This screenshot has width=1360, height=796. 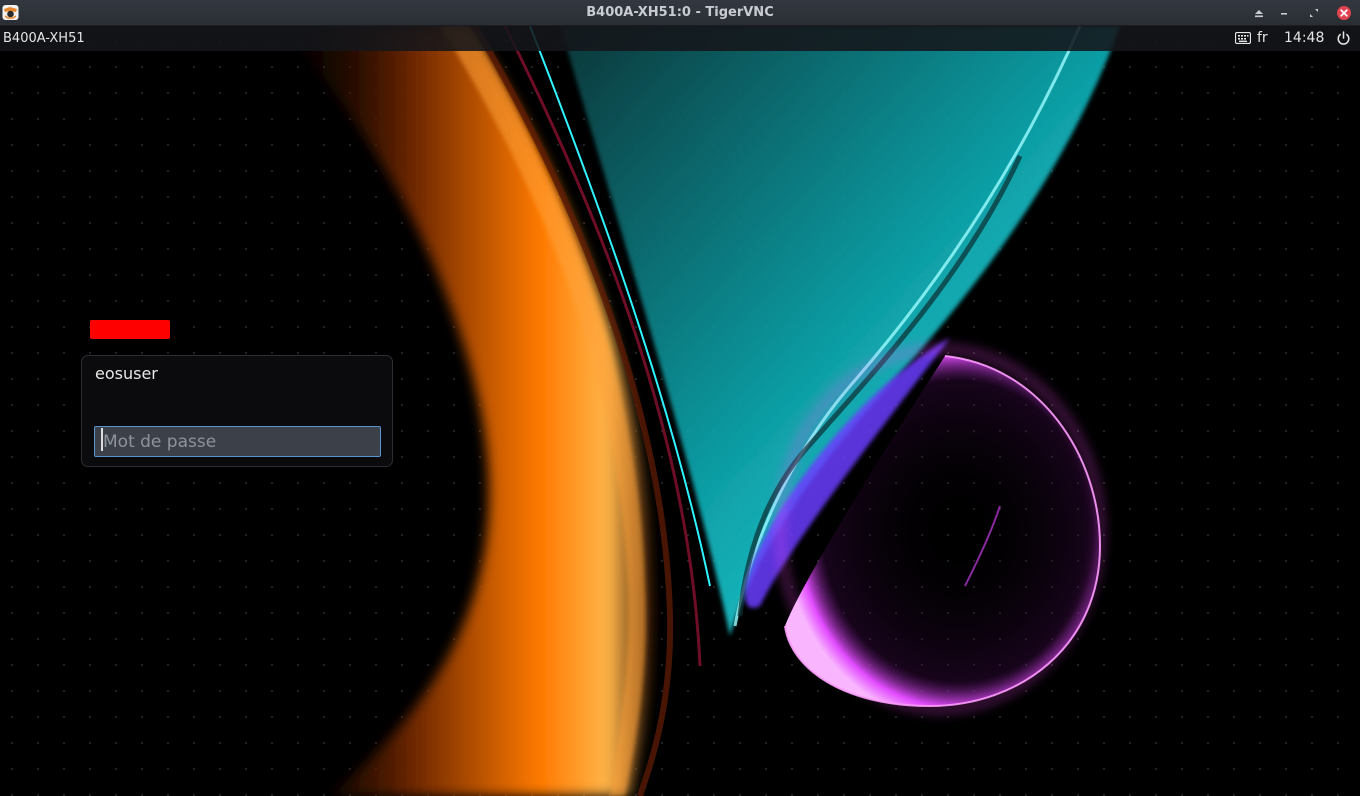 I want to click on keyboard-layout-indicator: fr, so click(x=1262, y=38).